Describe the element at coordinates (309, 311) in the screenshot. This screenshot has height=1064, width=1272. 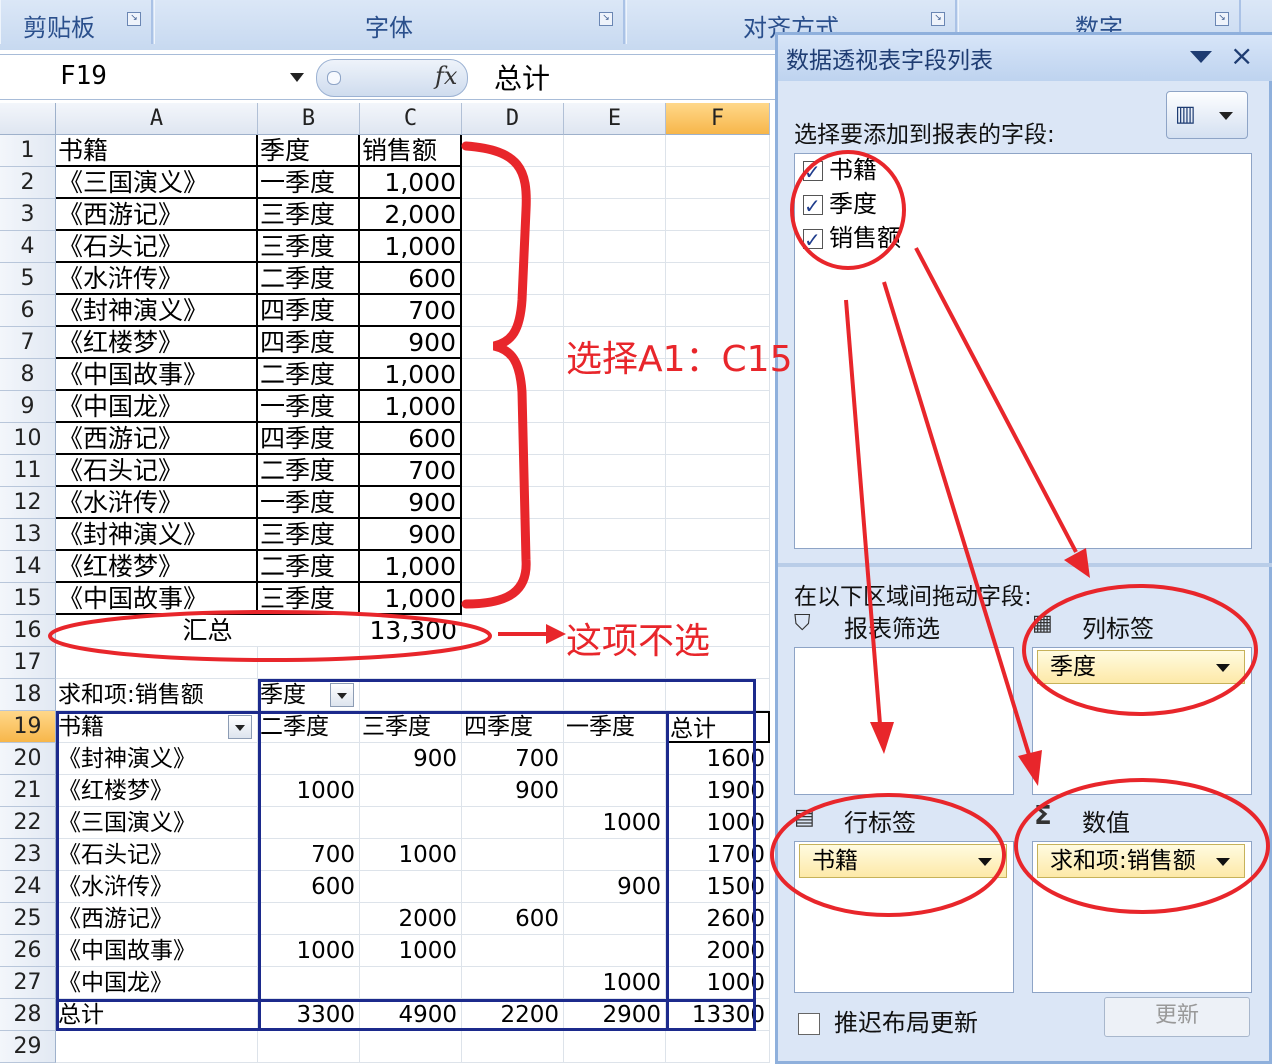
I see `quarter-cell: 四季度` at that location.